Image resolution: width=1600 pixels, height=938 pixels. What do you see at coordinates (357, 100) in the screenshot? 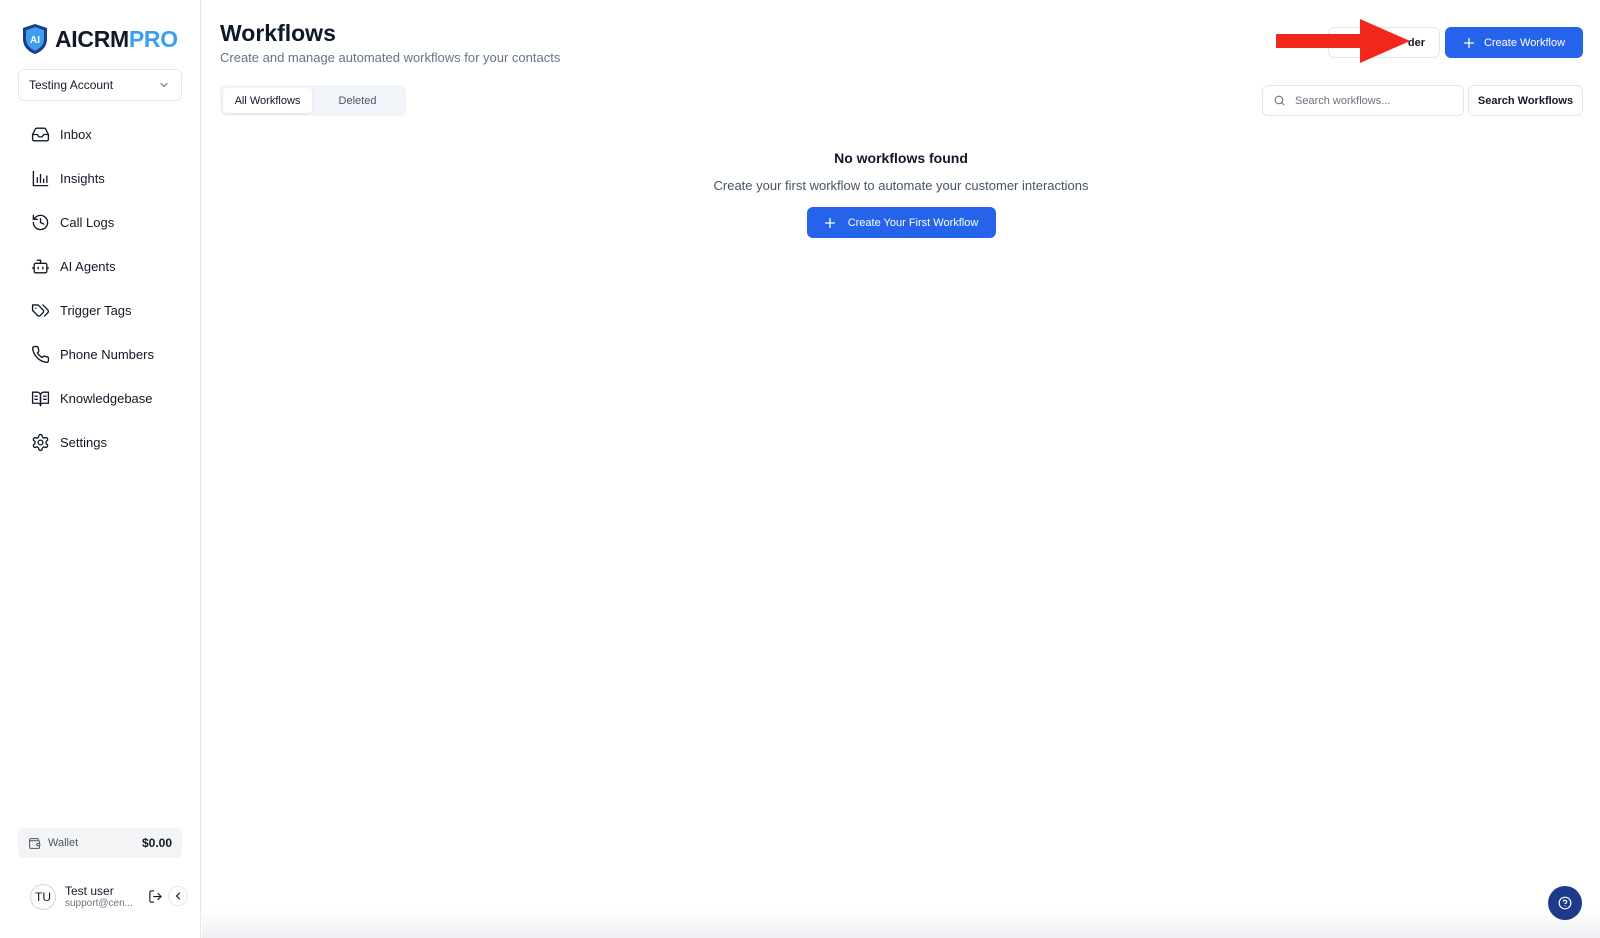
I see `tab-deleted: Deleted` at bounding box center [357, 100].